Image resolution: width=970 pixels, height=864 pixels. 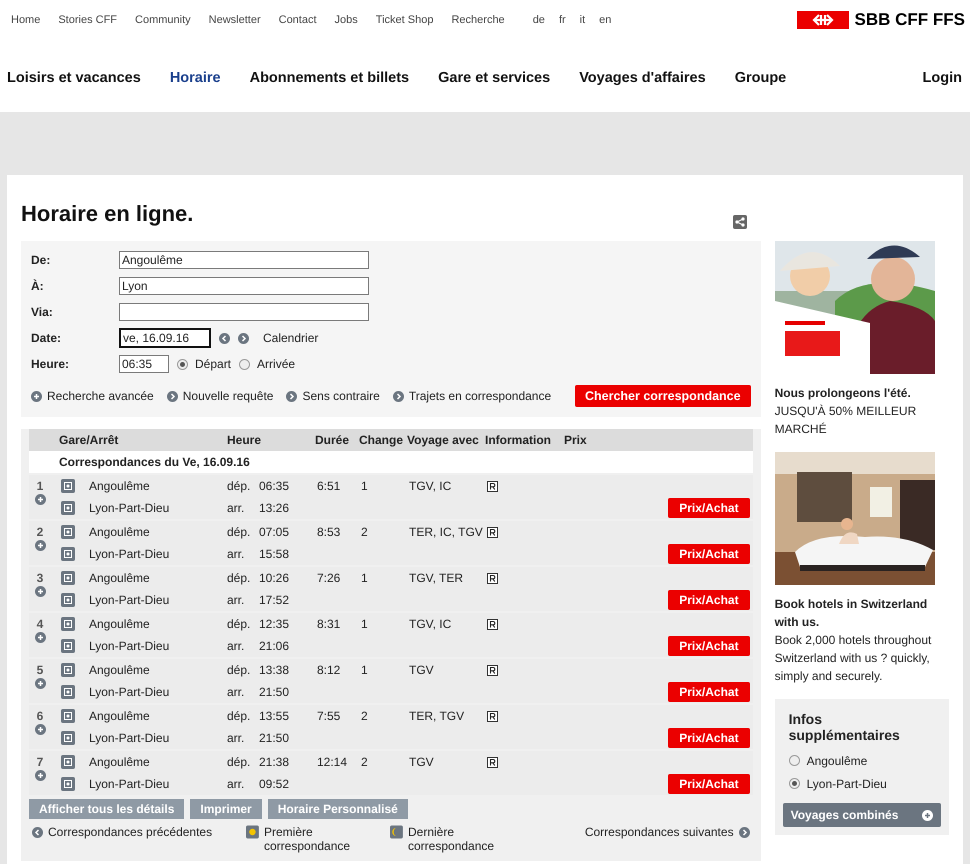 I want to click on radio-option: Arrivée, so click(x=267, y=364).